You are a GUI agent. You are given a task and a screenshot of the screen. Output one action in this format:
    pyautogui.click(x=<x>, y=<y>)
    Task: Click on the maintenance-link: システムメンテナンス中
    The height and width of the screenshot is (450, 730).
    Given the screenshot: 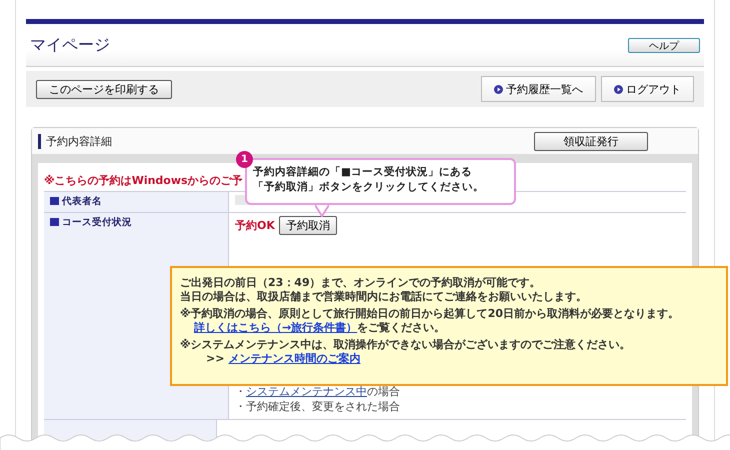 What is the action you would take?
    pyautogui.click(x=306, y=391)
    